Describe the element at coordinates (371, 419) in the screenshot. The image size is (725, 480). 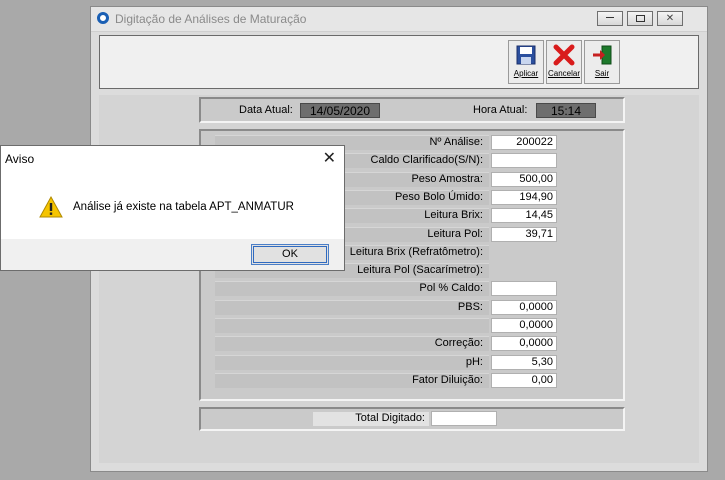
I see `total-label: Total Digitado:` at that location.